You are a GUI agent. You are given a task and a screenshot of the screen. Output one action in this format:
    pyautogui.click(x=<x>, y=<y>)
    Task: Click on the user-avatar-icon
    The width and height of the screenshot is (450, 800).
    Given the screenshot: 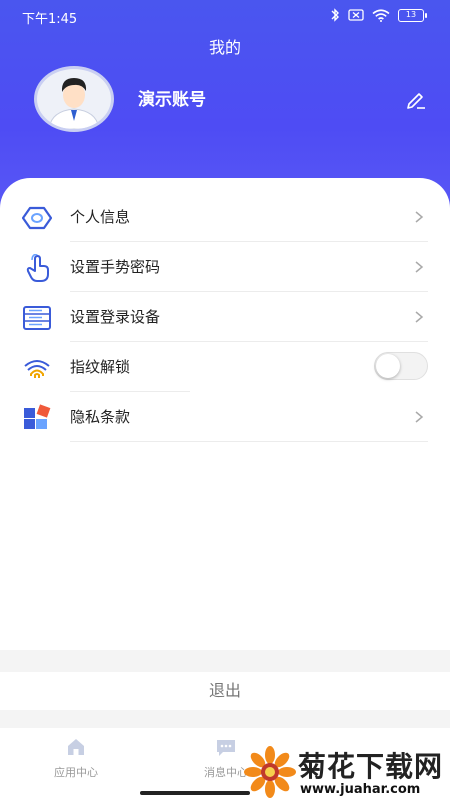 What is the action you would take?
    pyautogui.click(x=74, y=103)
    